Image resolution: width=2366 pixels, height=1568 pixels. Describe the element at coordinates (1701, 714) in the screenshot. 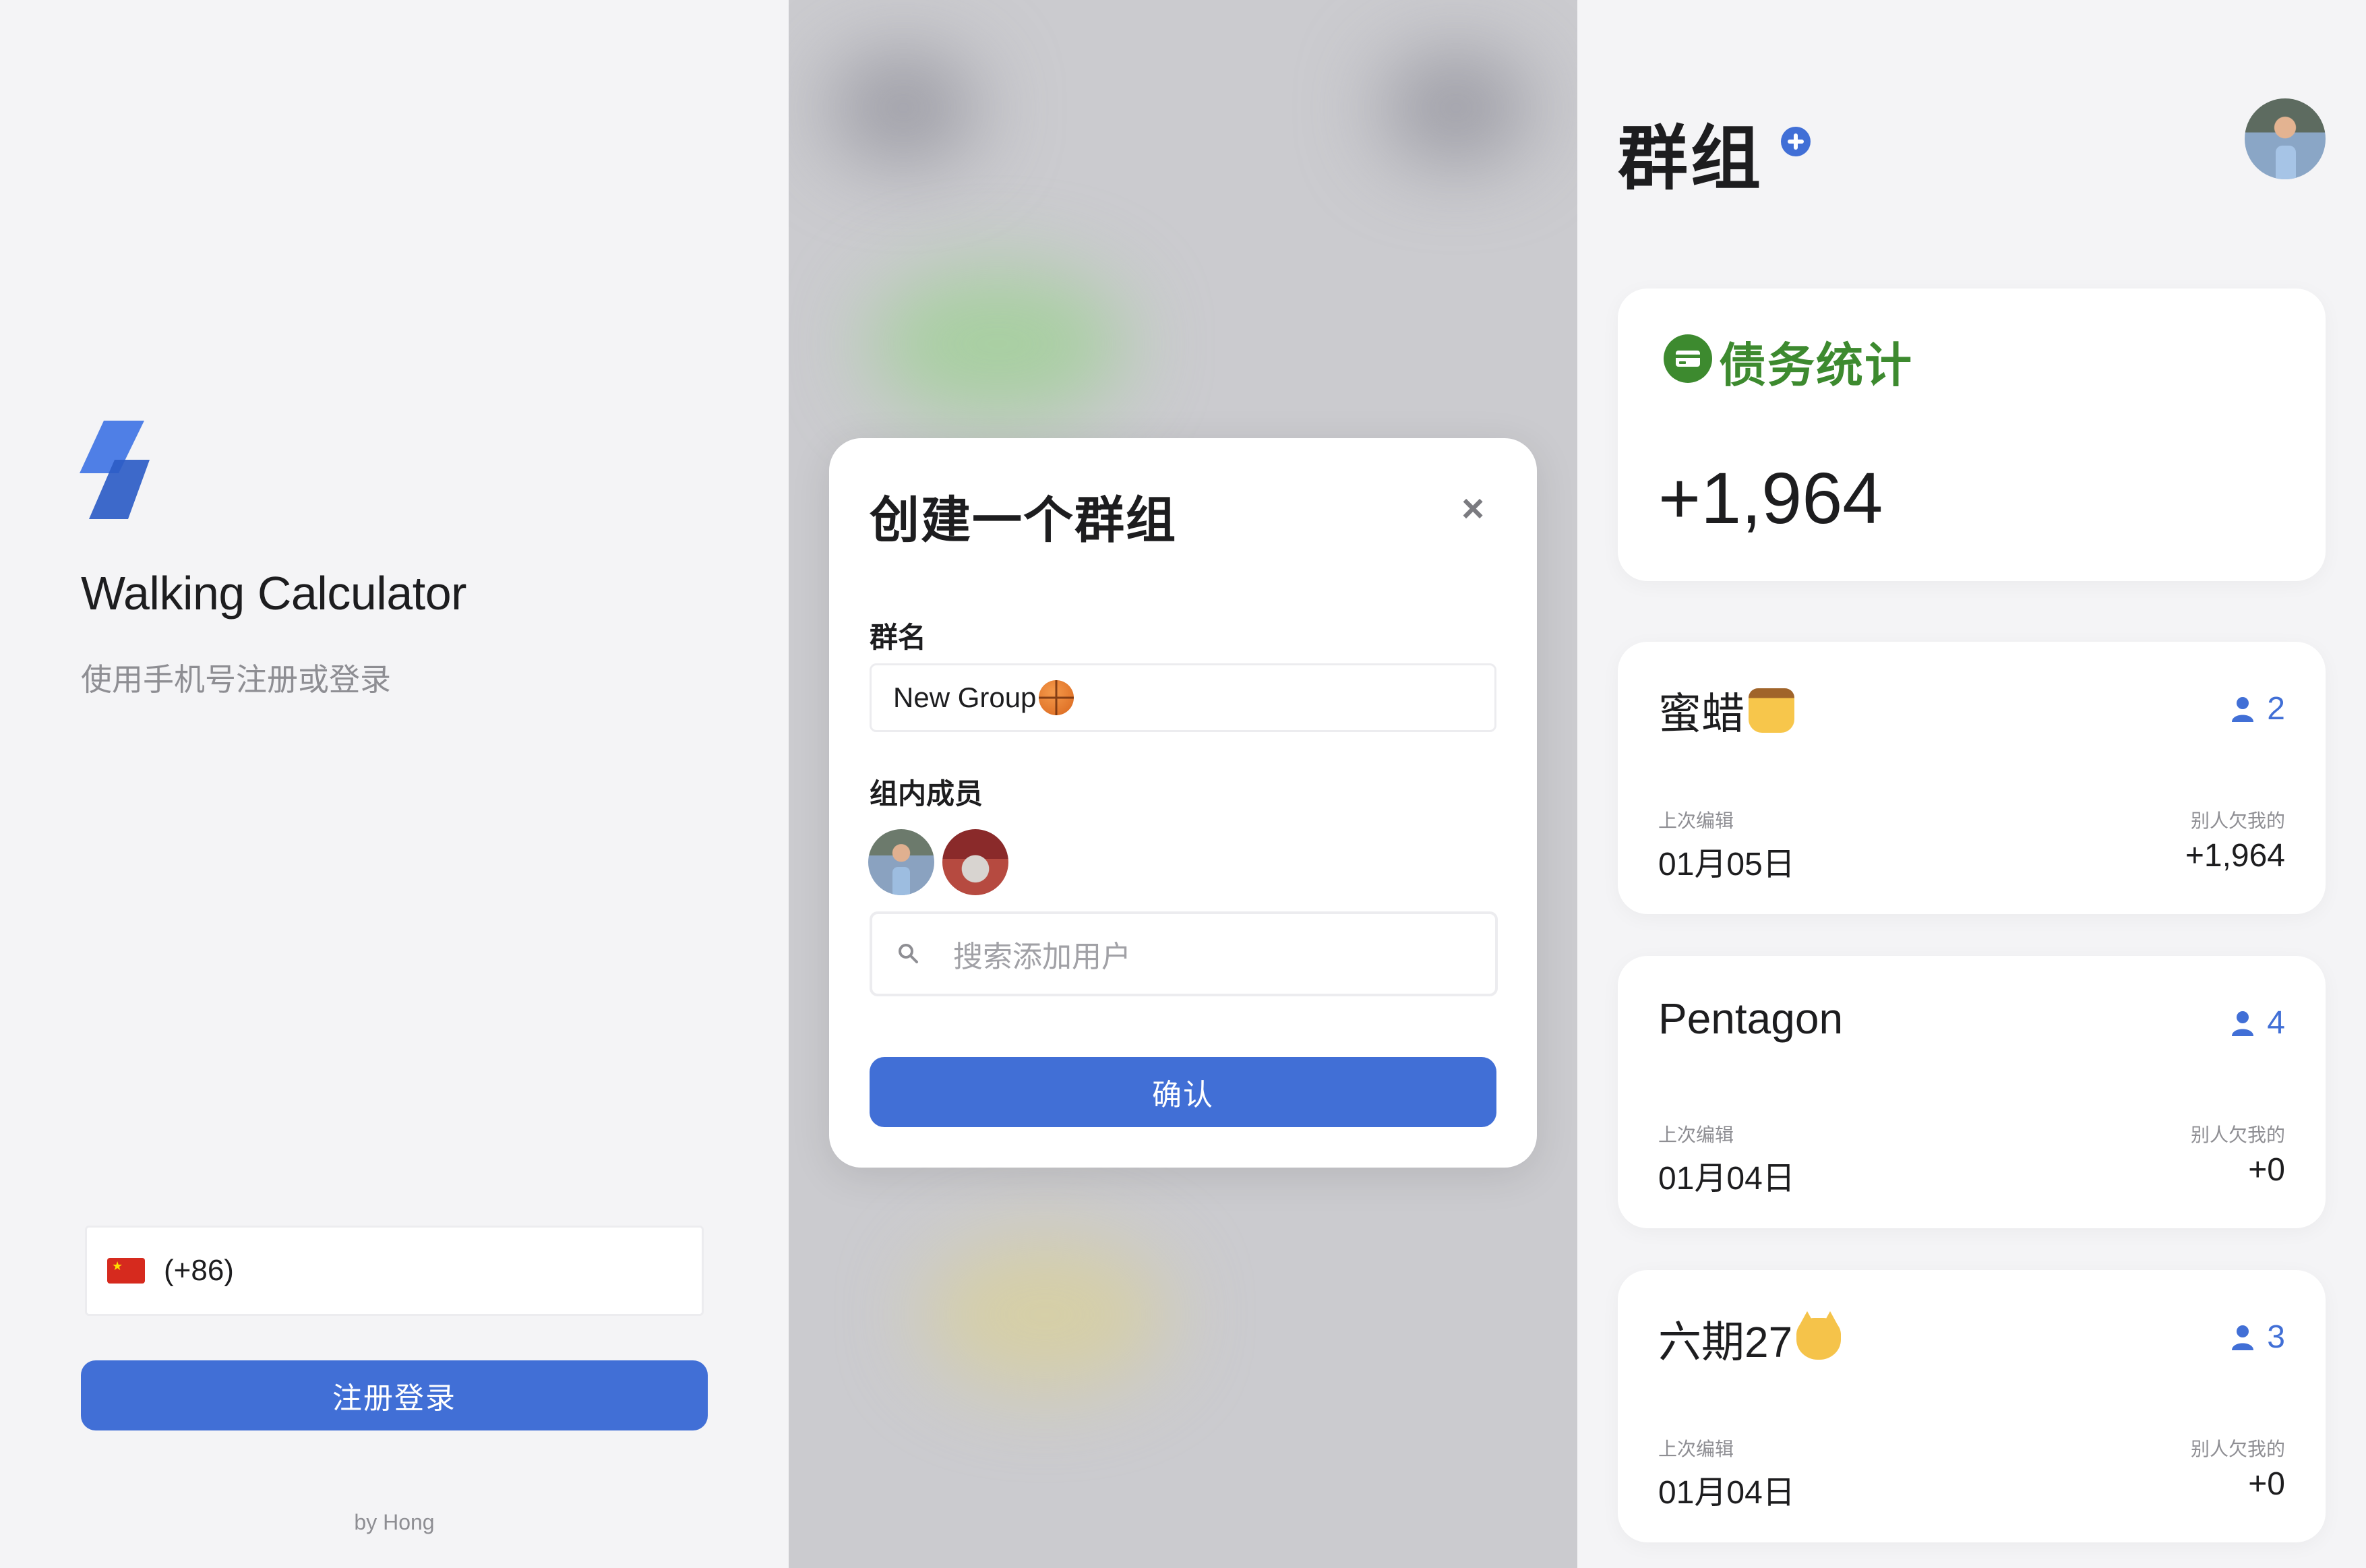

I see `group-name-text: 蜜蜡` at that location.